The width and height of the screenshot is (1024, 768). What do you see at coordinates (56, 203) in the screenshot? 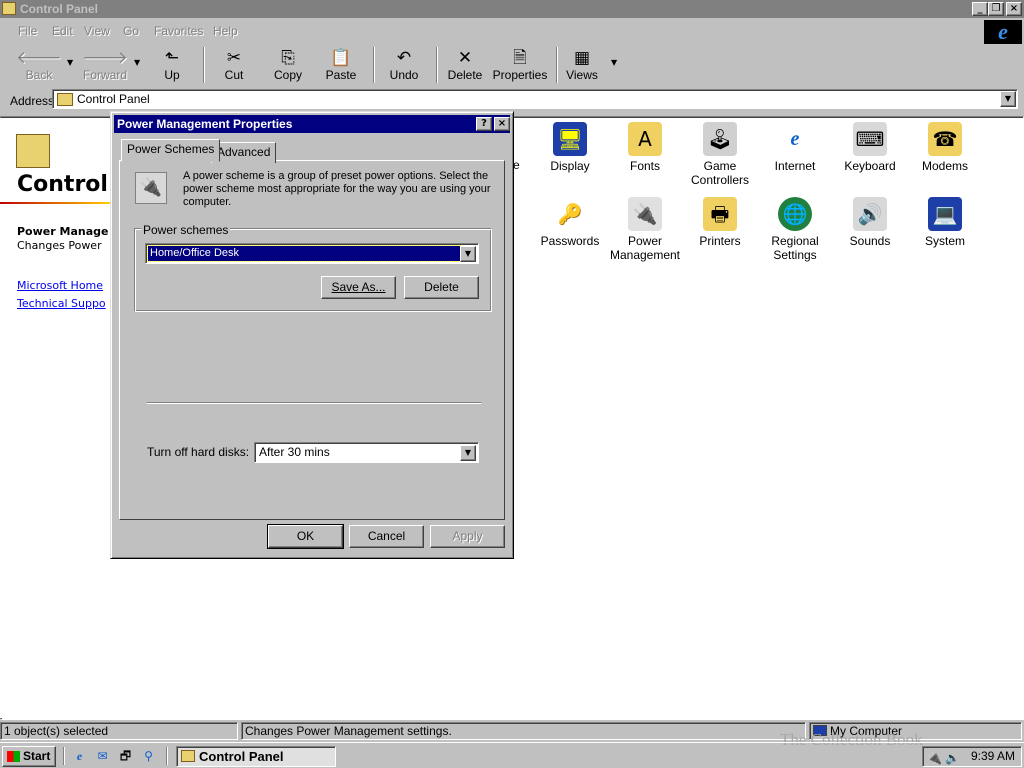
I see `webview-divider` at bounding box center [56, 203].